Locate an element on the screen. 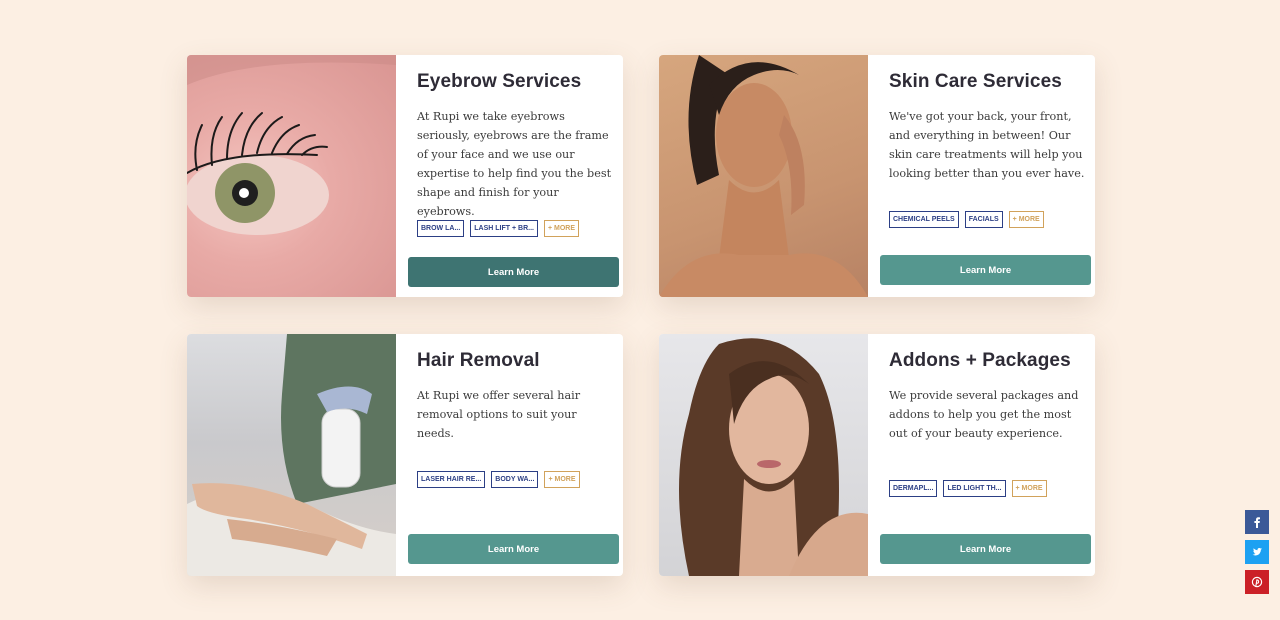 Image resolution: width=1280 pixels, height=620 pixels. tag-list: LASER HAIR RE... BODY WA... + MORE is located at coordinates (498, 479).